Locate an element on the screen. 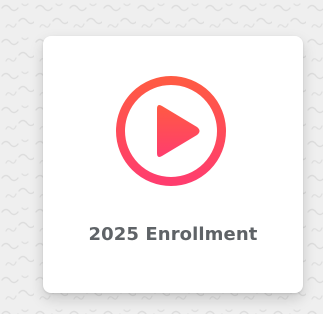 The width and height of the screenshot is (333, 314). play-circle-icon is located at coordinates (171, 131).